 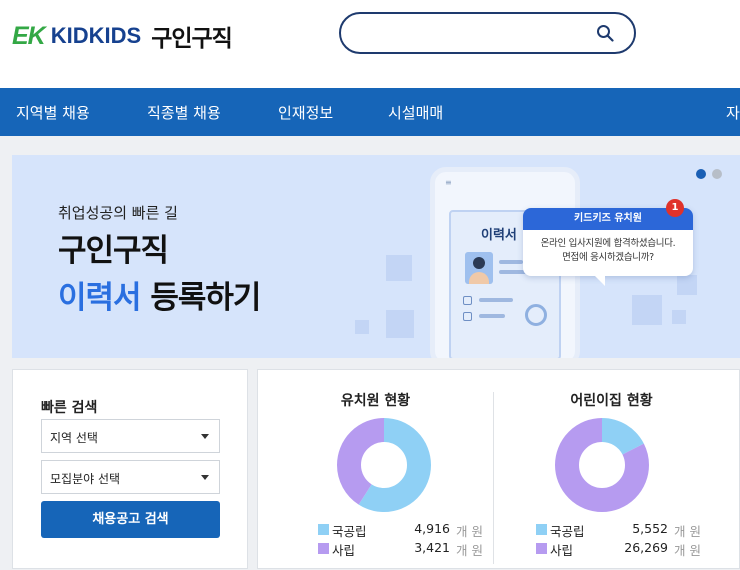 I want to click on logo-title: 구인구직, so click(x=192, y=39).